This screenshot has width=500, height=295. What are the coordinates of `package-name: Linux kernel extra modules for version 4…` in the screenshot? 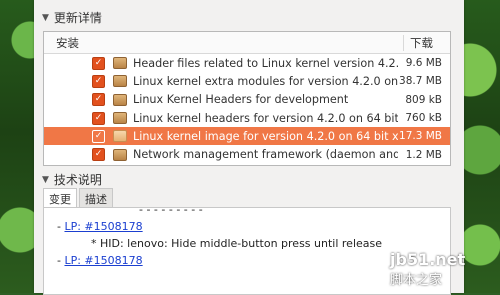 It's located at (265, 81).